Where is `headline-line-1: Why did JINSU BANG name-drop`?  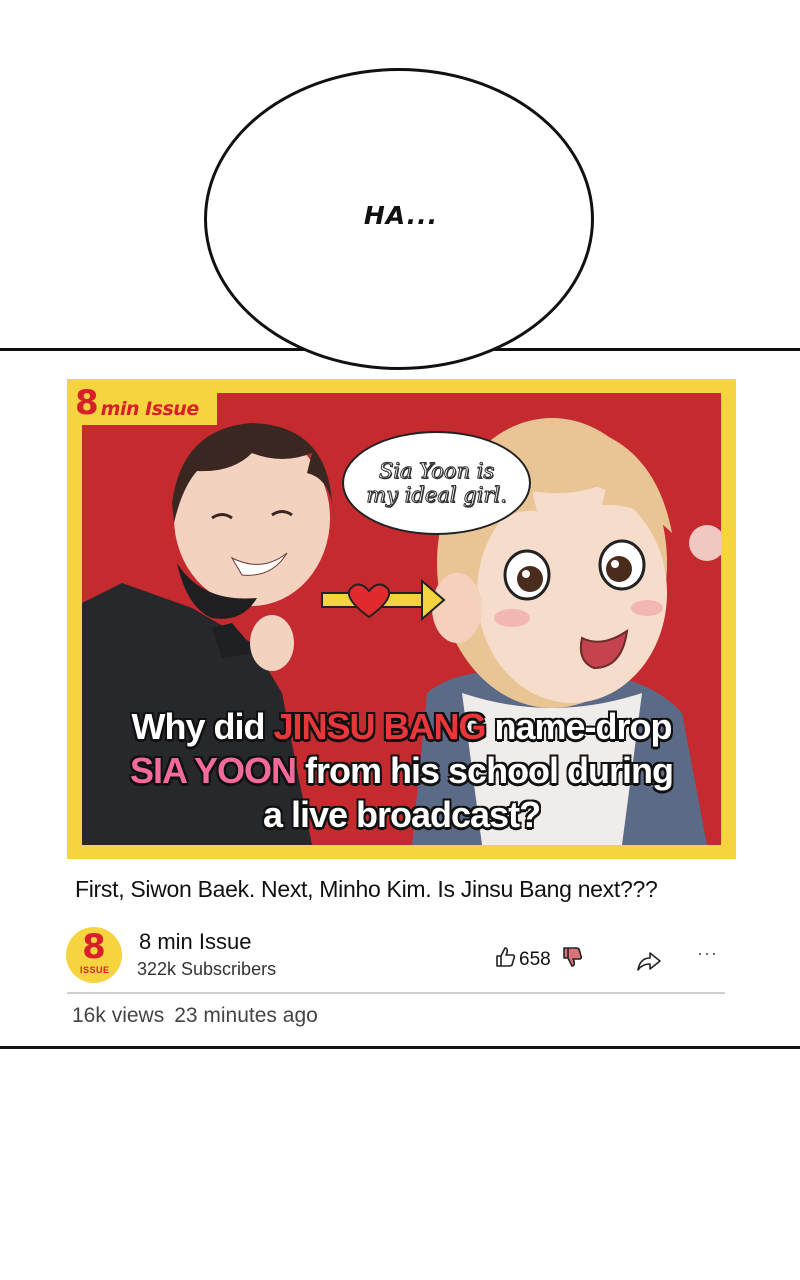
headline-line-1: Why did JINSU BANG name-drop is located at coordinates (401, 726).